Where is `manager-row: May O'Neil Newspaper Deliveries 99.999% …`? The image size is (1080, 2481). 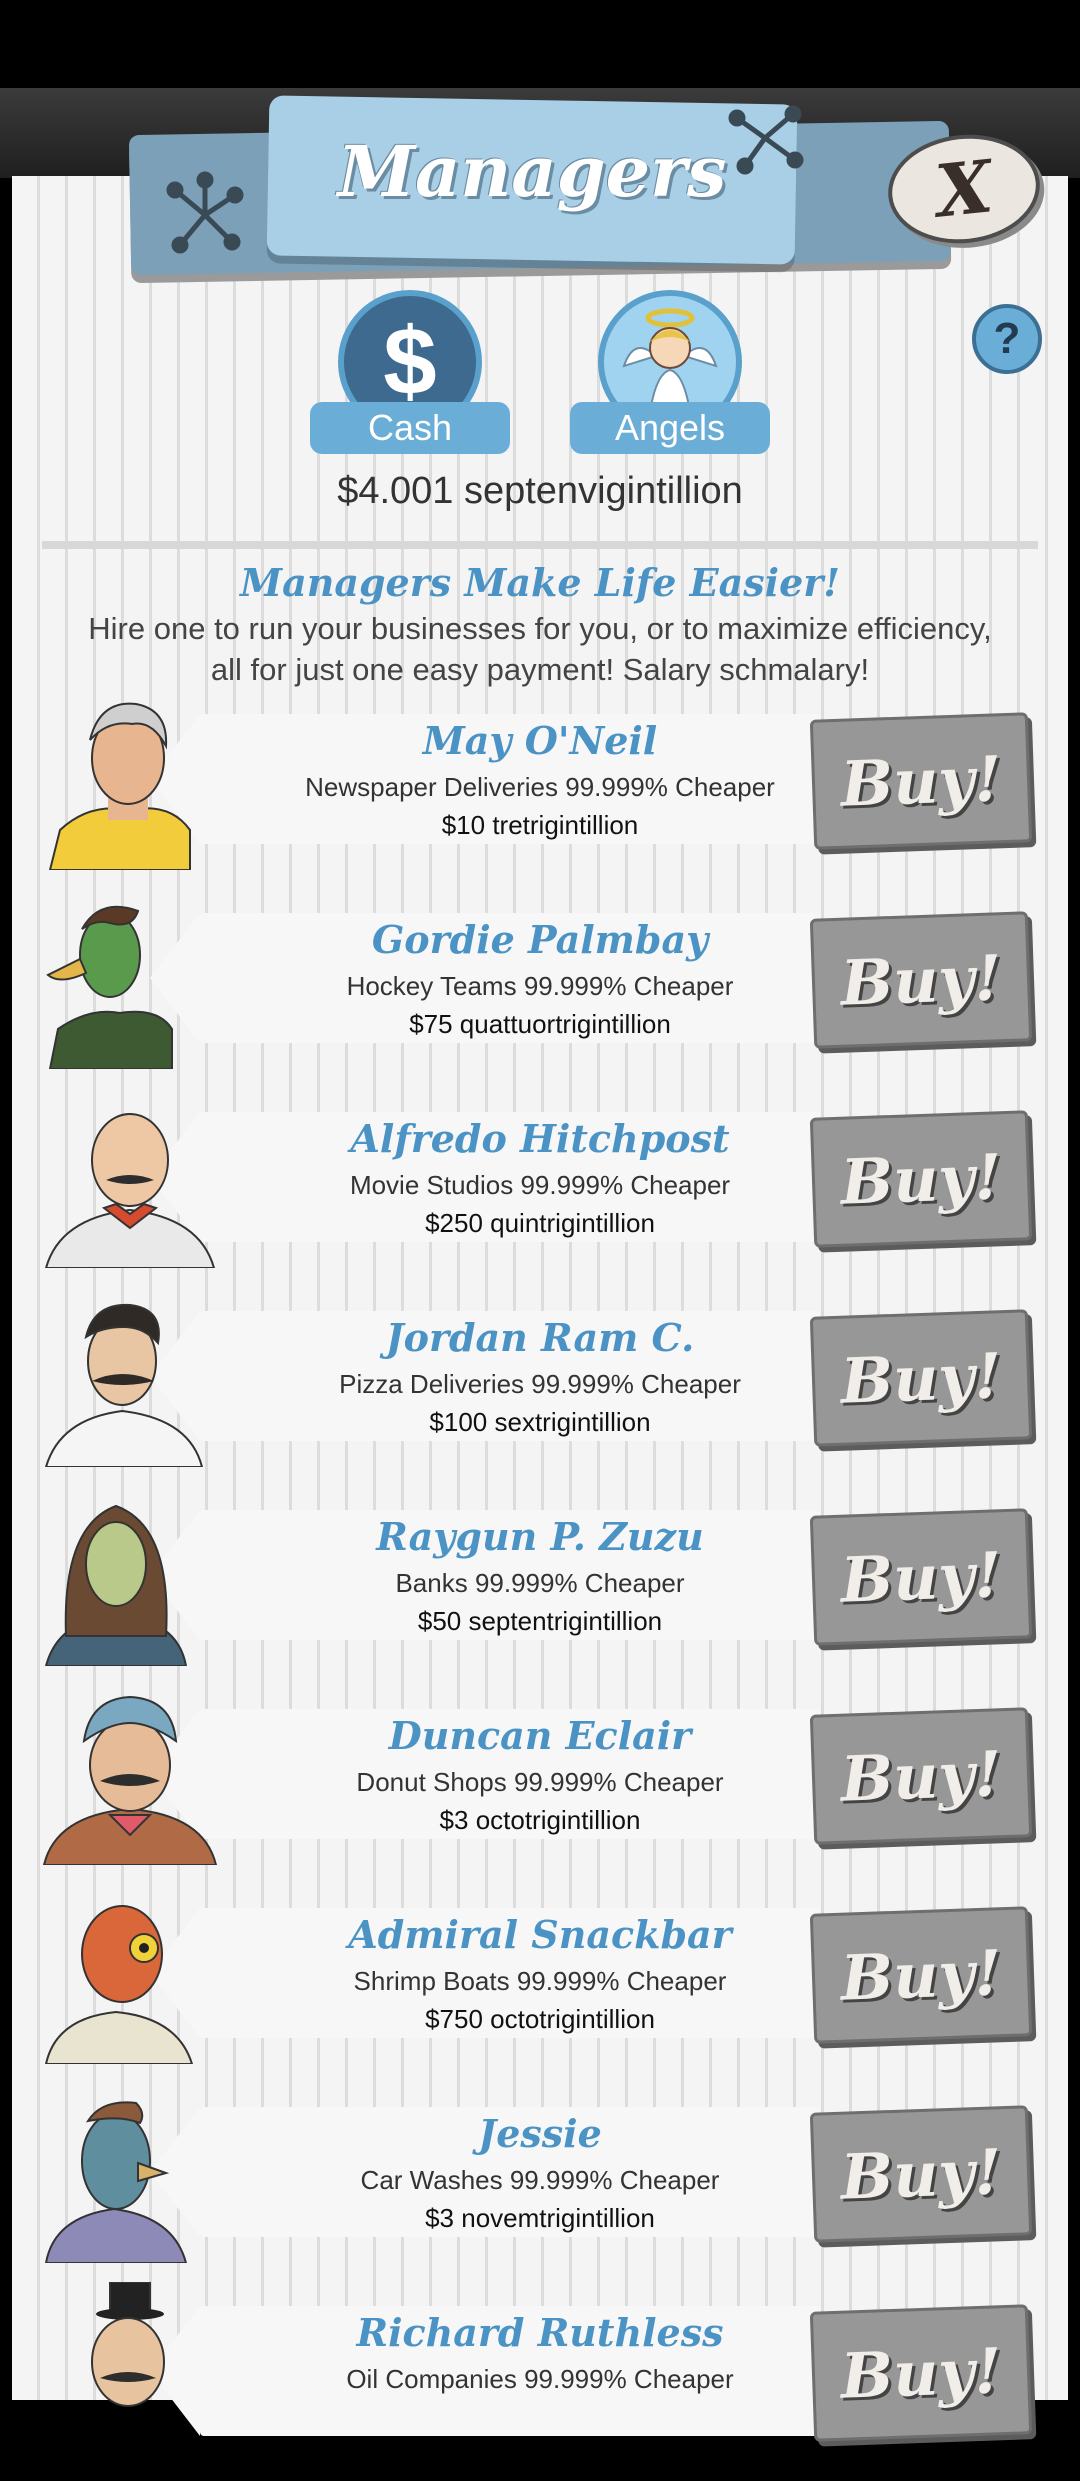
manager-row: May O'Neil Newspaper Deliveries 99.999% … is located at coordinates (540, 789).